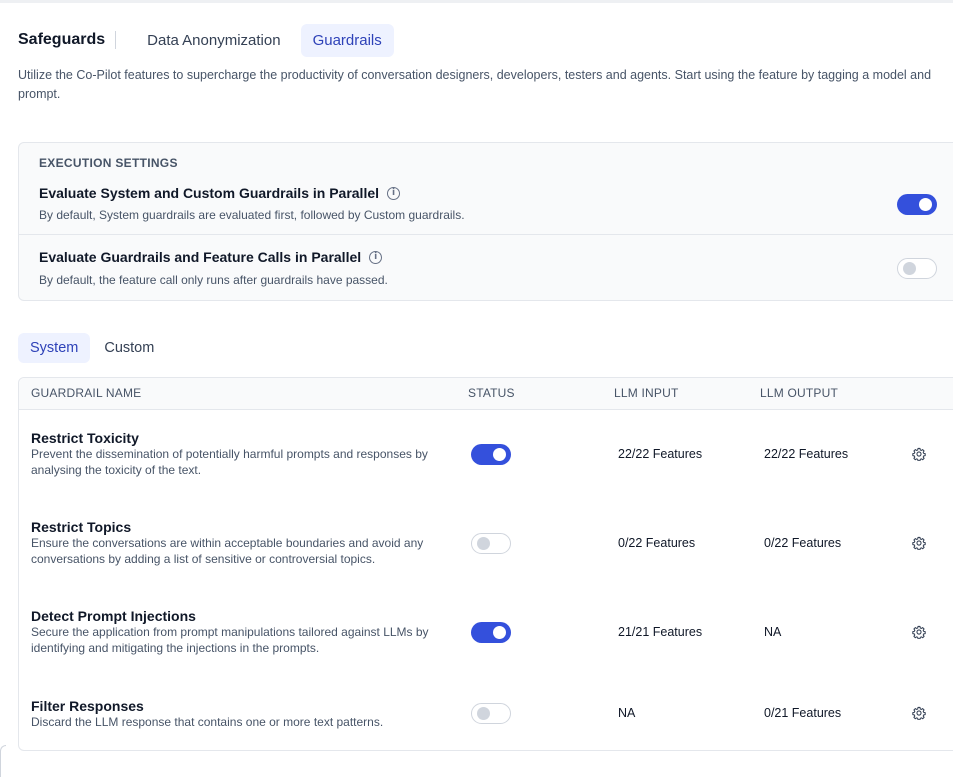  I want to click on column-header-llm-input: LLM INPUT, so click(646, 393).